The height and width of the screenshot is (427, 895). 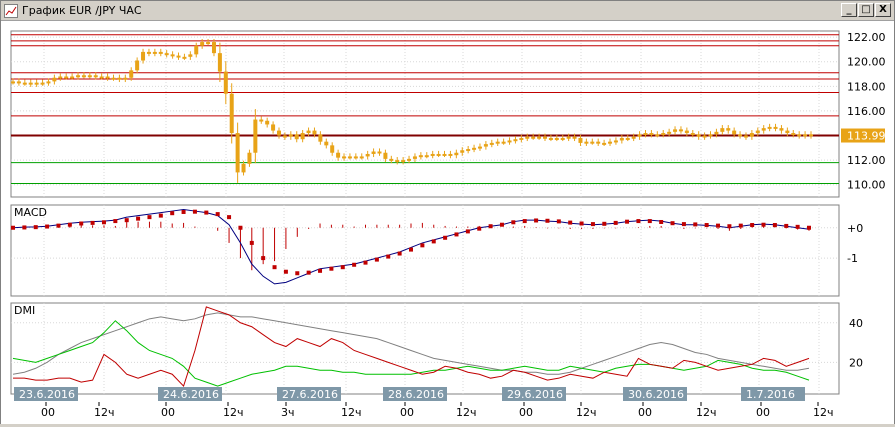 What do you see at coordinates (447, 11) in the screenshot?
I see `title-bar: График EUR /JPY ЧАС _ □ X` at bounding box center [447, 11].